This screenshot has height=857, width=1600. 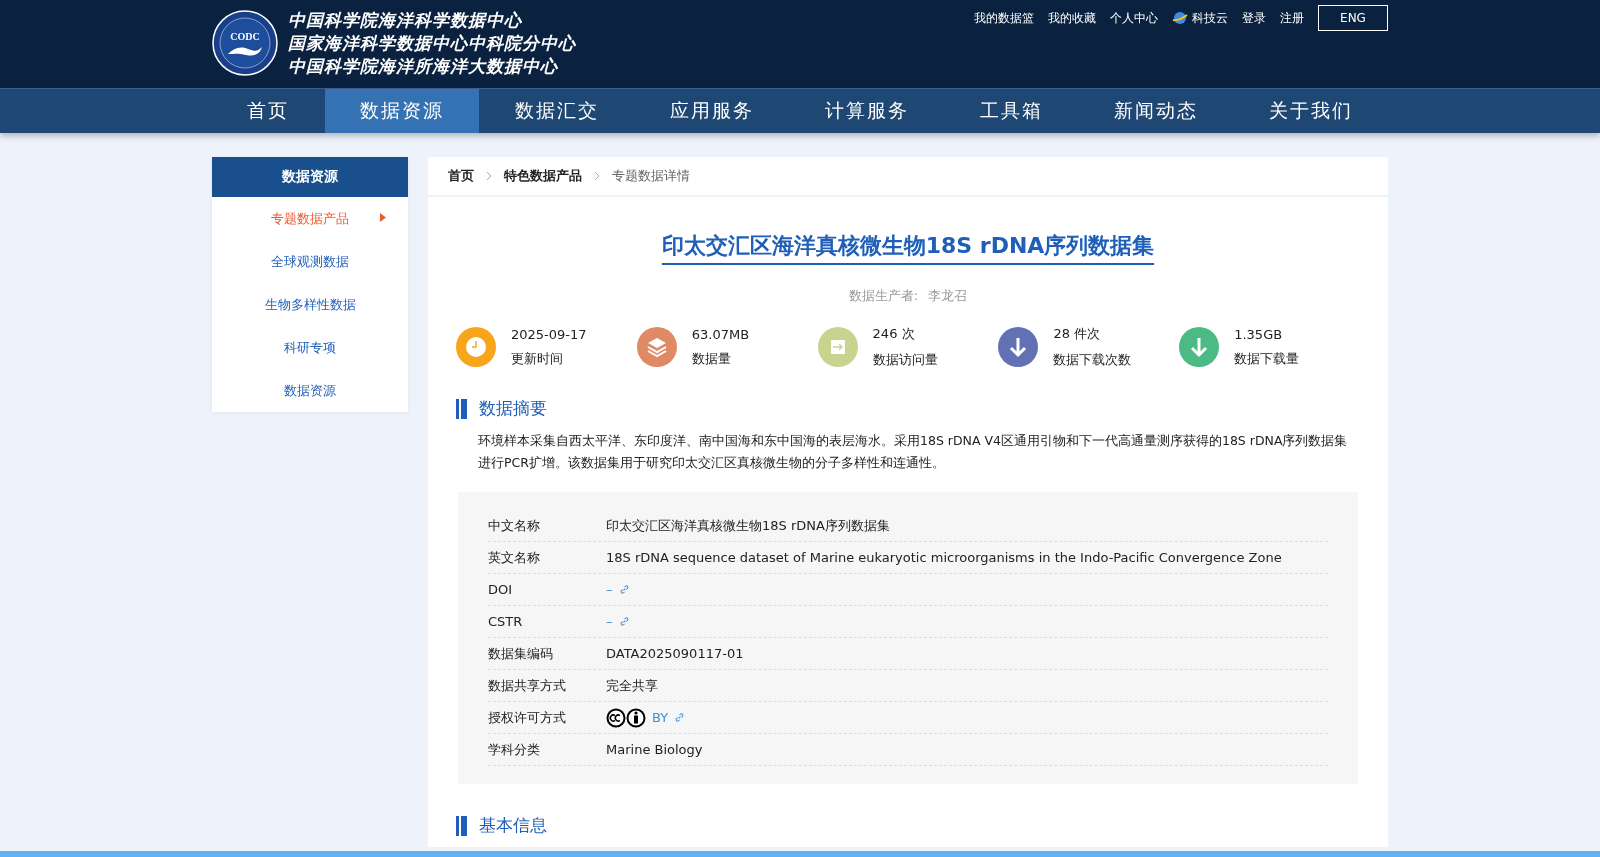 I want to click on stat-label: 数据访问量, so click(x=905, y=360).